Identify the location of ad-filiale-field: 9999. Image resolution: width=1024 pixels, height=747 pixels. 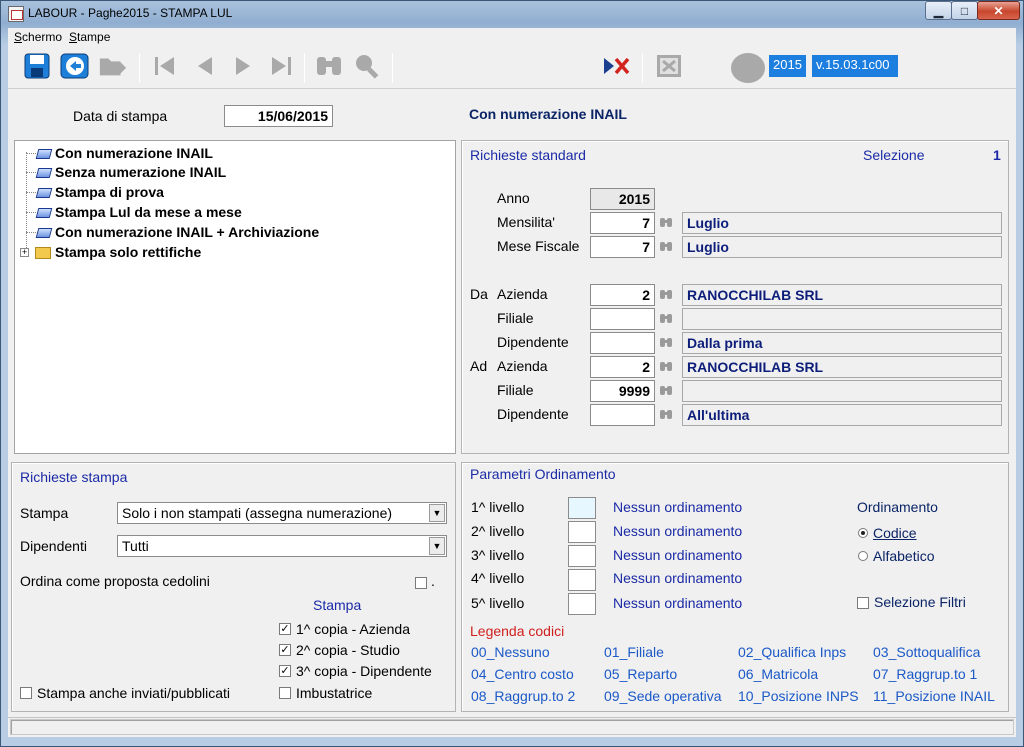
(622, 391).